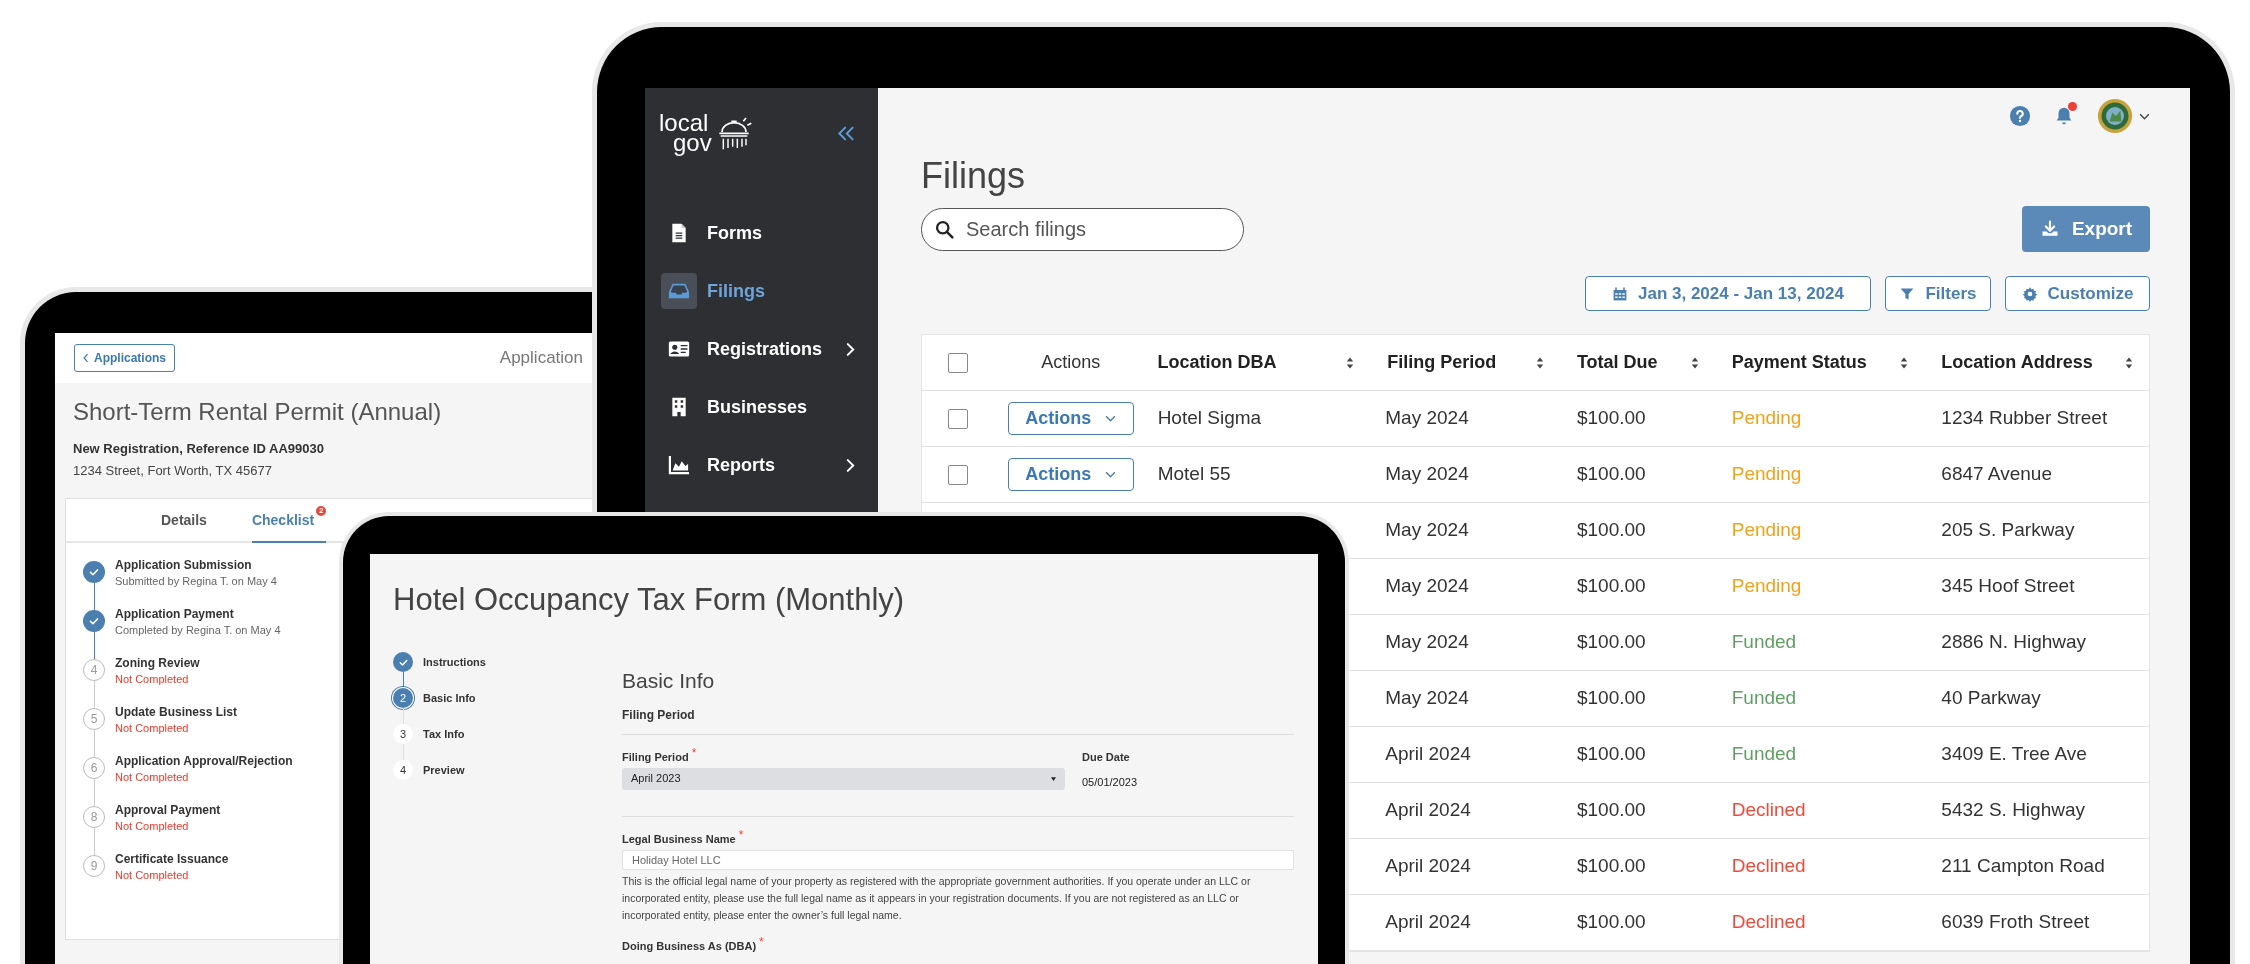 Image resolution: width=2250 pixels, height=964 pixels. Describe the element at coordinates (758, 465) in the screenshot. I see `sidebar-item: Reports` at that location.